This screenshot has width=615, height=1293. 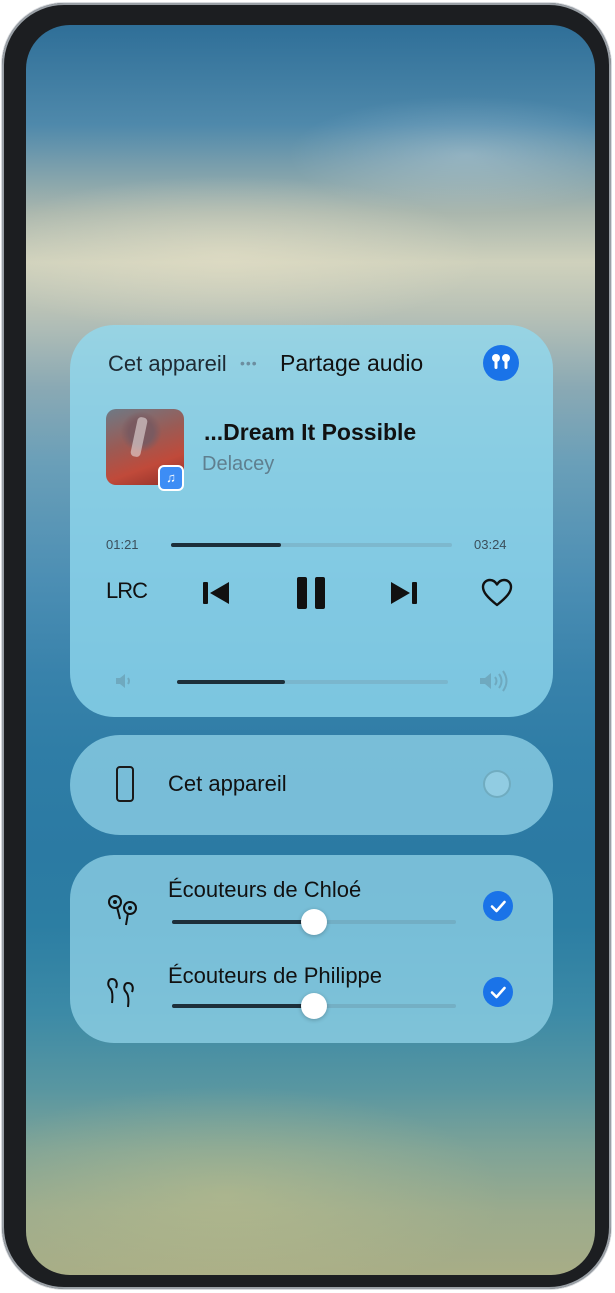 I want to click on volume-high-icon, so click(x=496, y=683).